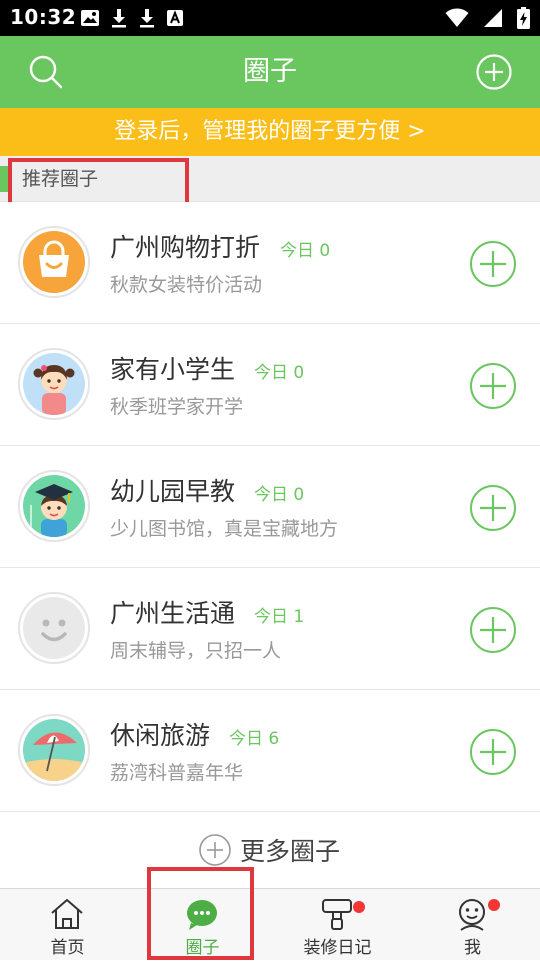 The width and height of the screenshot is (540, 961). I want to click on circle-description: 少儿图书馆，真是宝藏地方, so click(224, 529).